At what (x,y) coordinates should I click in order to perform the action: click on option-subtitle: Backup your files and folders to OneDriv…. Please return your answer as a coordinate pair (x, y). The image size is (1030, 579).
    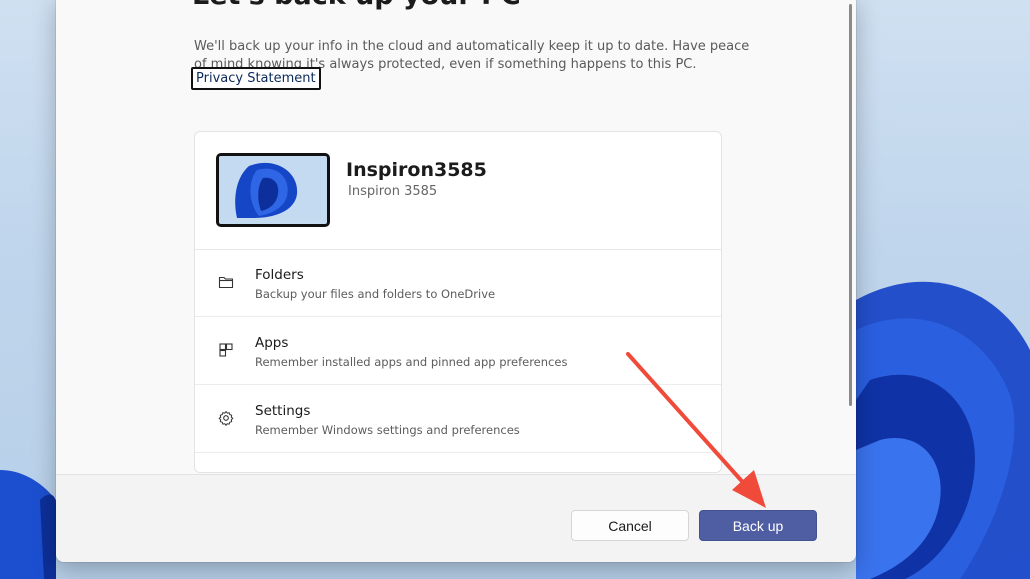
    Looking at the image, I should click on (375, 294).